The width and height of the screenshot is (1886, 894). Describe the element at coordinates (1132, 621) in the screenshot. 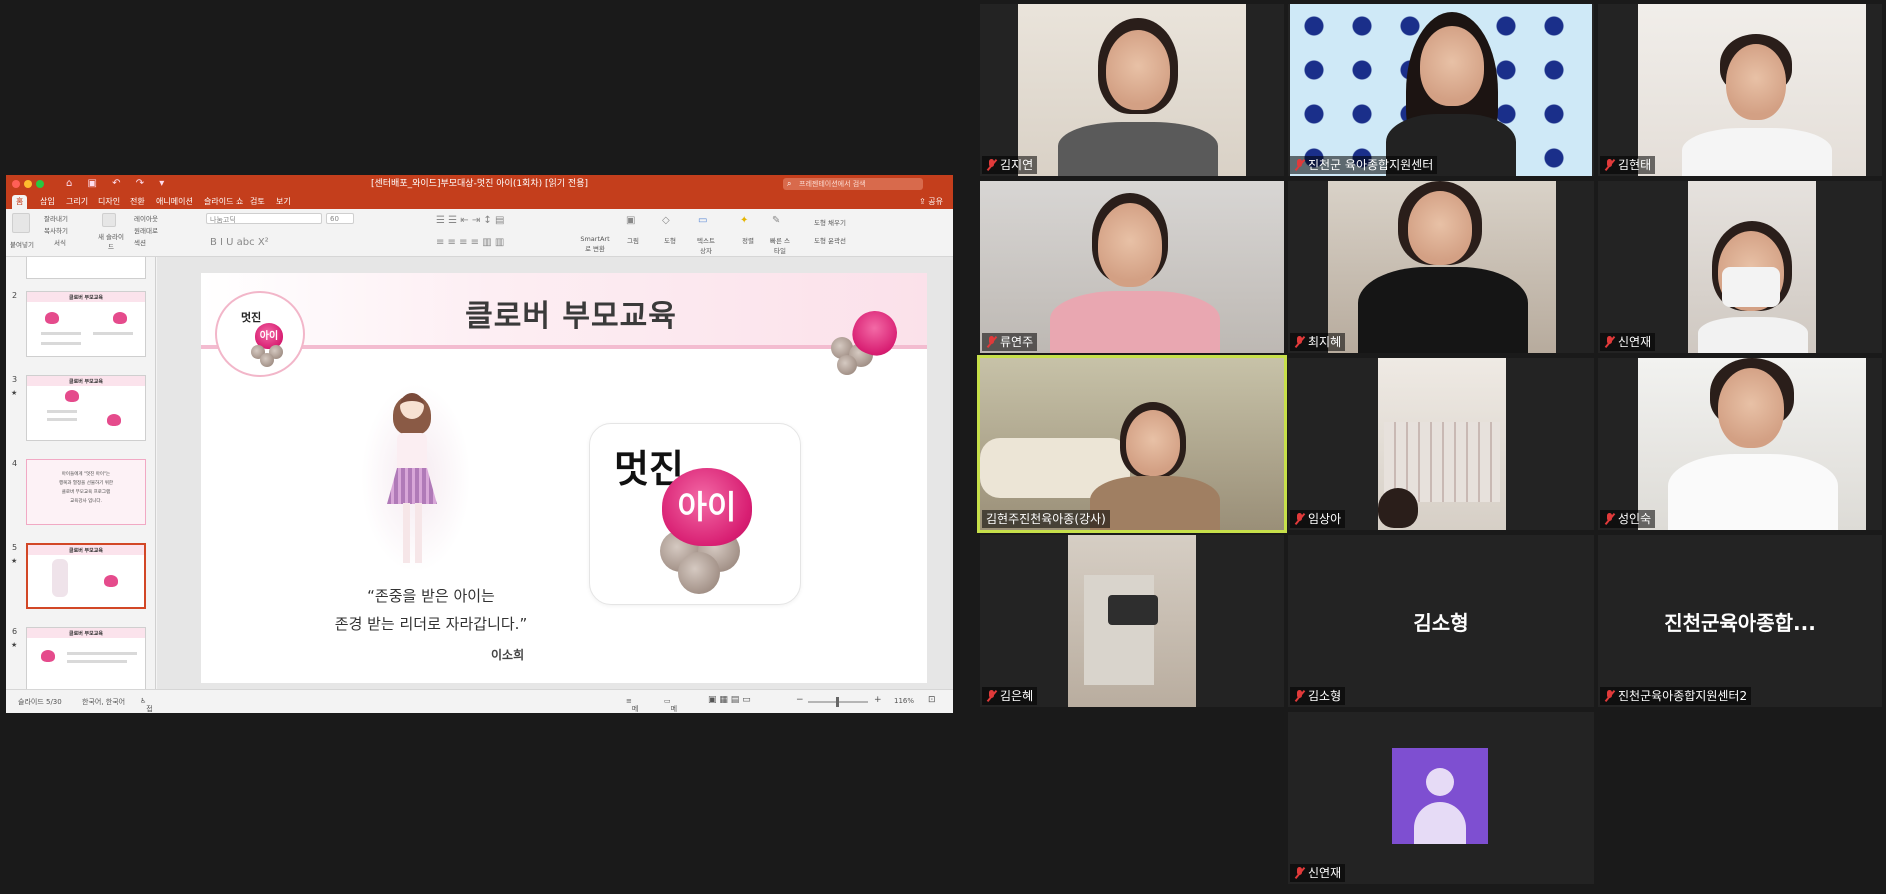

I see `participant-tile: 김은혜` at that location.